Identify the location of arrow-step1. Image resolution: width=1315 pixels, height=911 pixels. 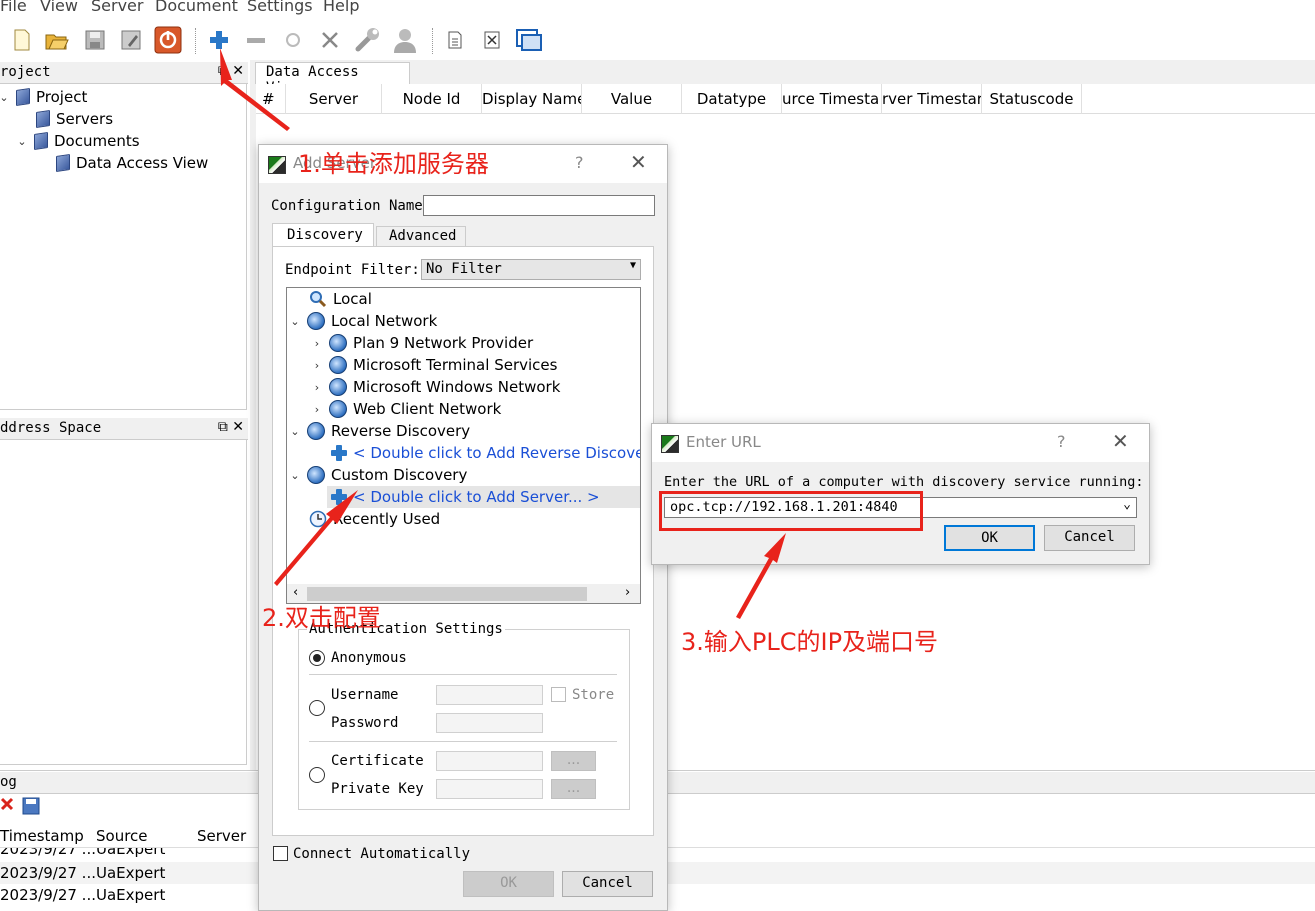
(255, 89).